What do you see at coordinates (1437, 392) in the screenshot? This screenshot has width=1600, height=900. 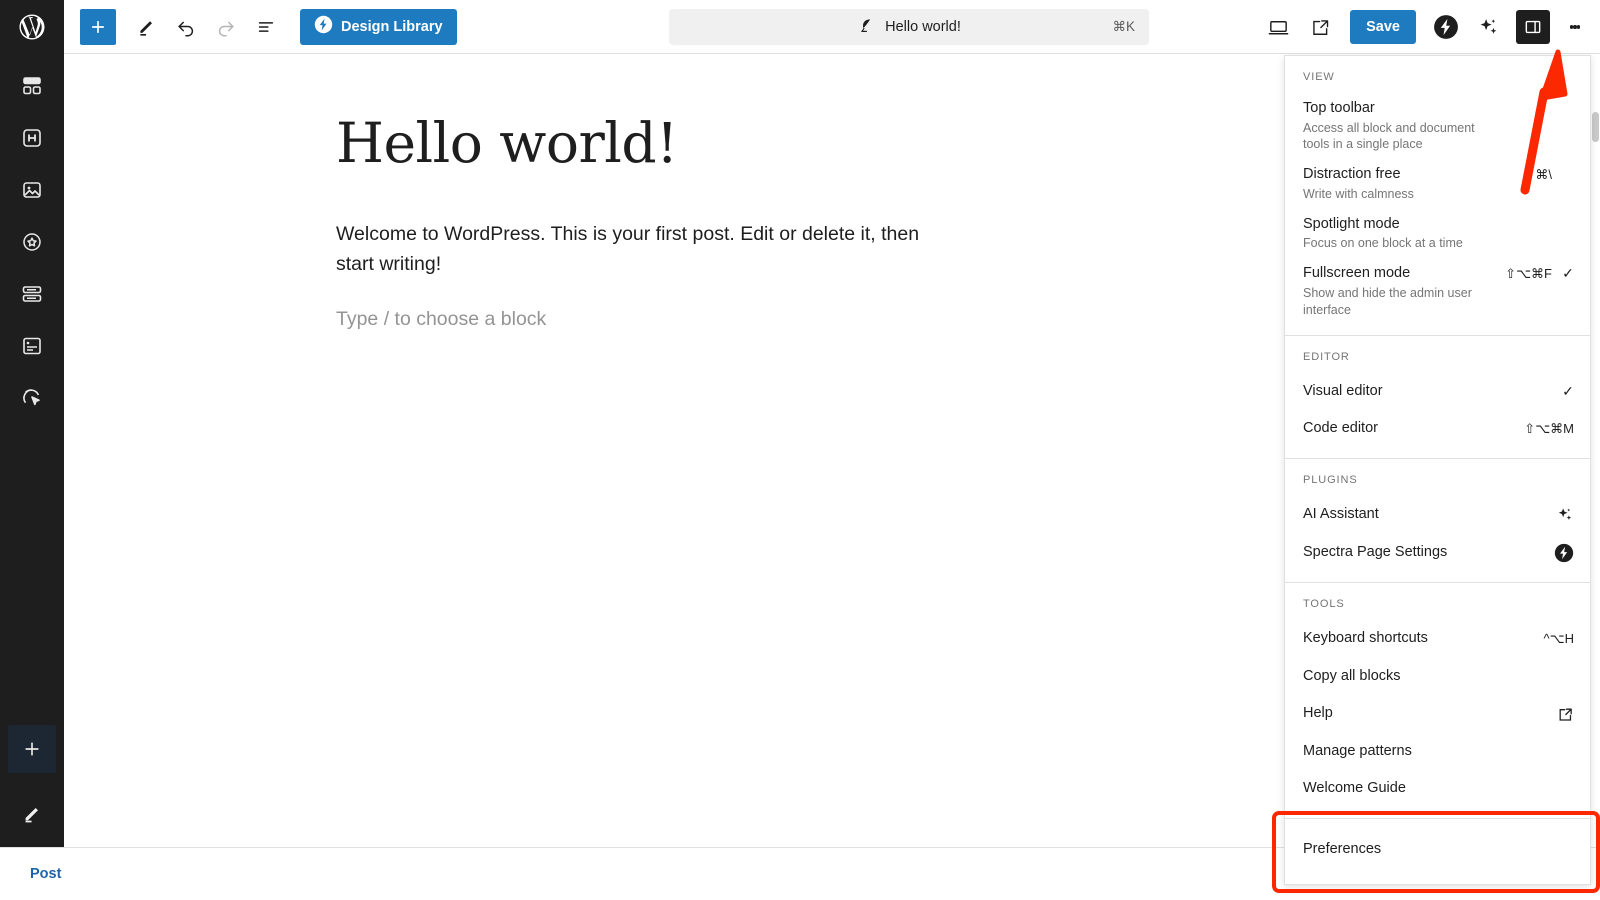 I see `menu-item-visual-editor: Visual editor ✓` at bounding box center [1437, 392].